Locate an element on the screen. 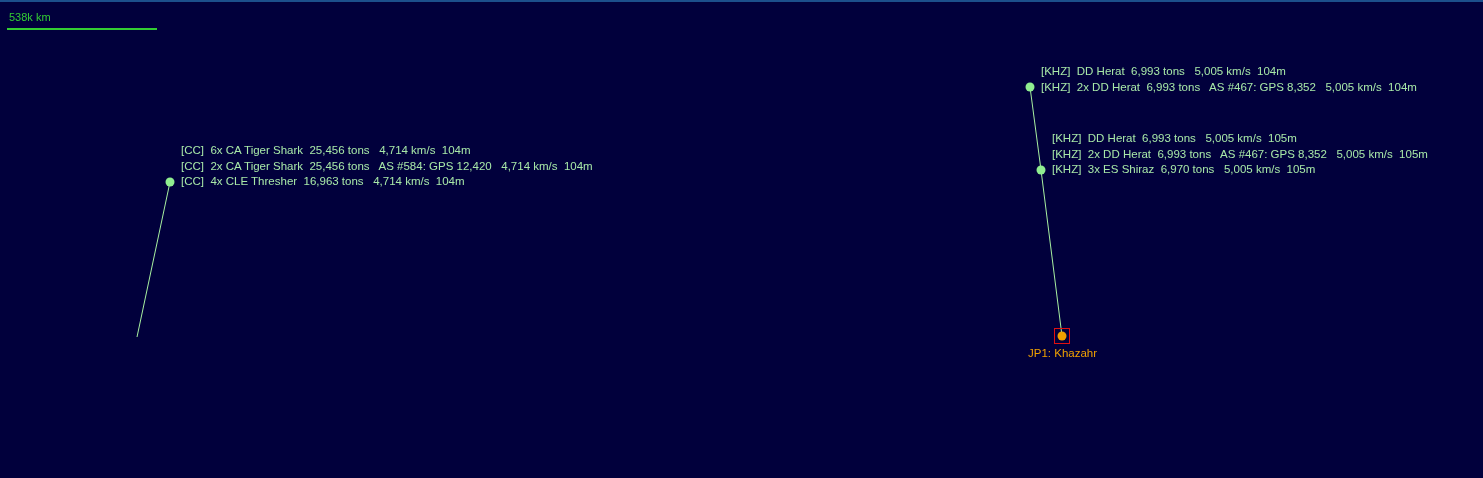  jump-point-marker is located at coordinates (1062, 336).